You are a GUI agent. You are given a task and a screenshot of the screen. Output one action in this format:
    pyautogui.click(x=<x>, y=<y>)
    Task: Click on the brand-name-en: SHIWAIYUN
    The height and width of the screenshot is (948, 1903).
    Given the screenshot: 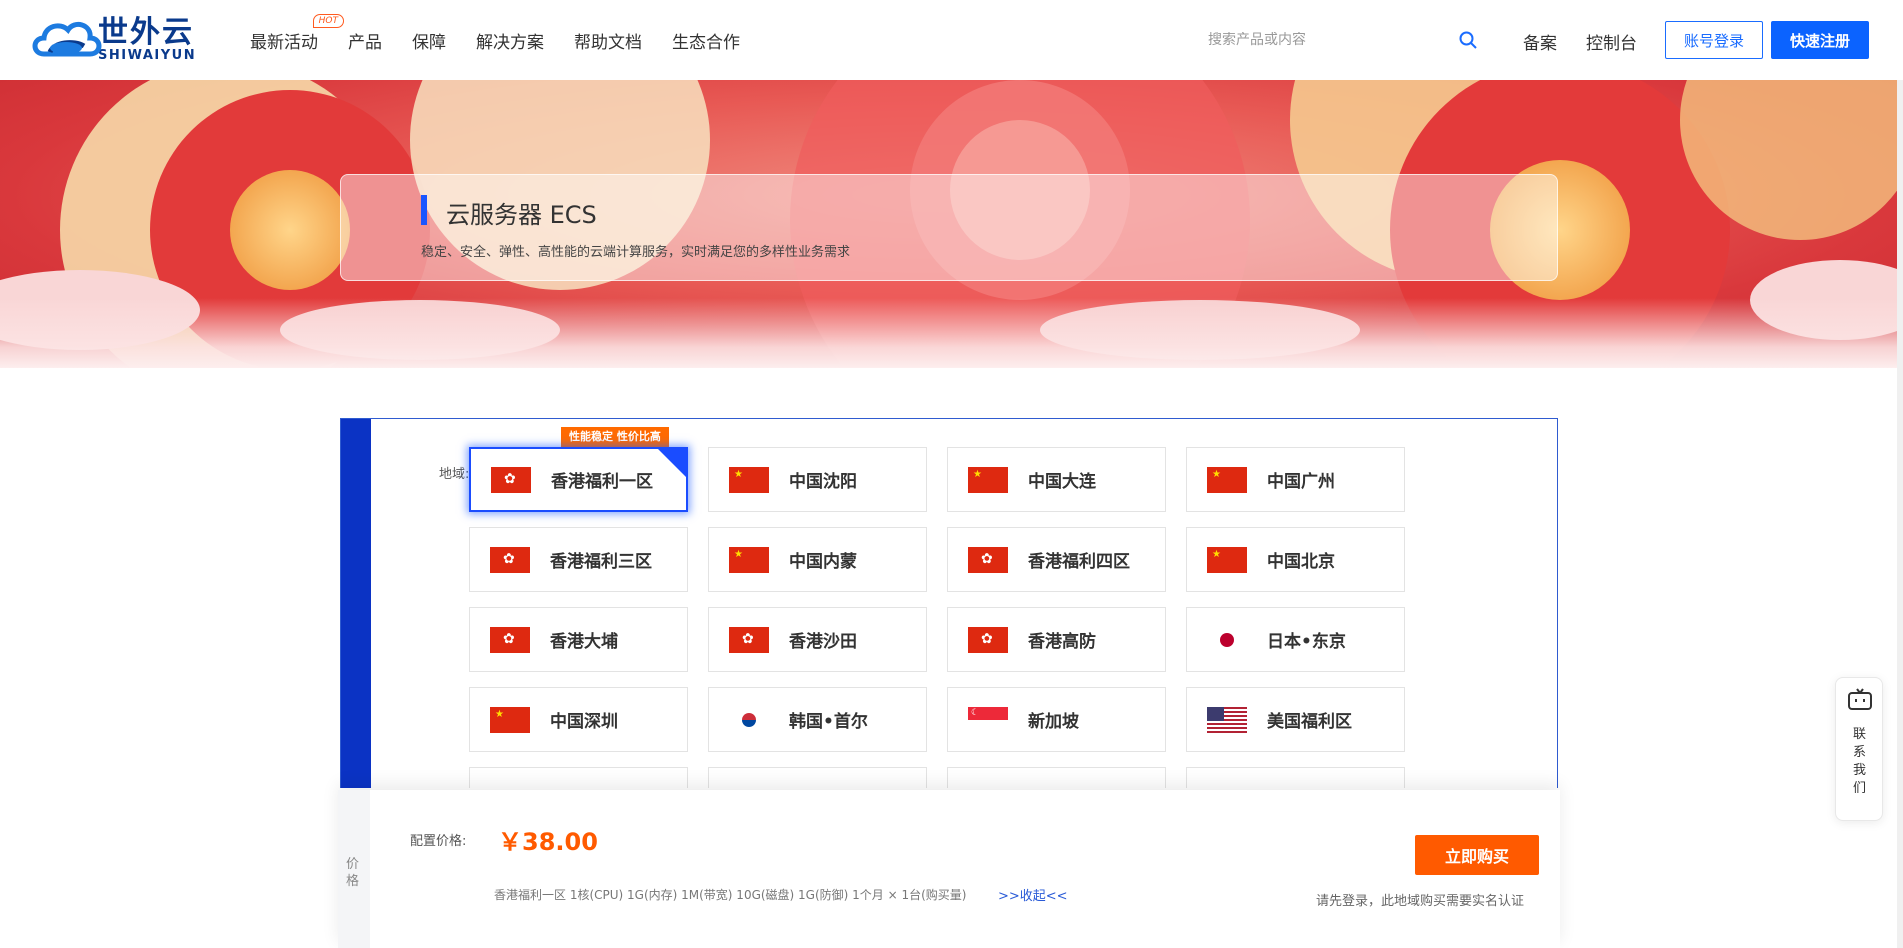 What is the action you would take?
    pyautogui.click(x=147, y=55)
    